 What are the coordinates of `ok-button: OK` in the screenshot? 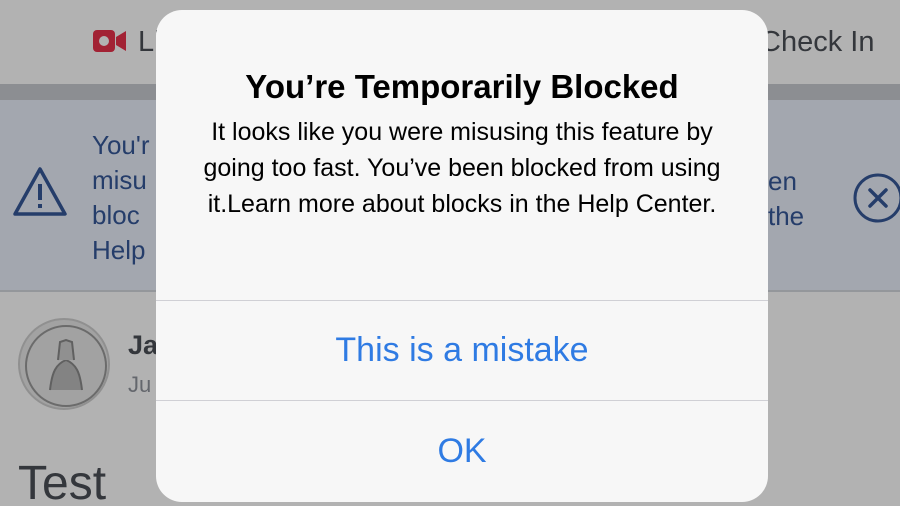 It's located at (462, 451).